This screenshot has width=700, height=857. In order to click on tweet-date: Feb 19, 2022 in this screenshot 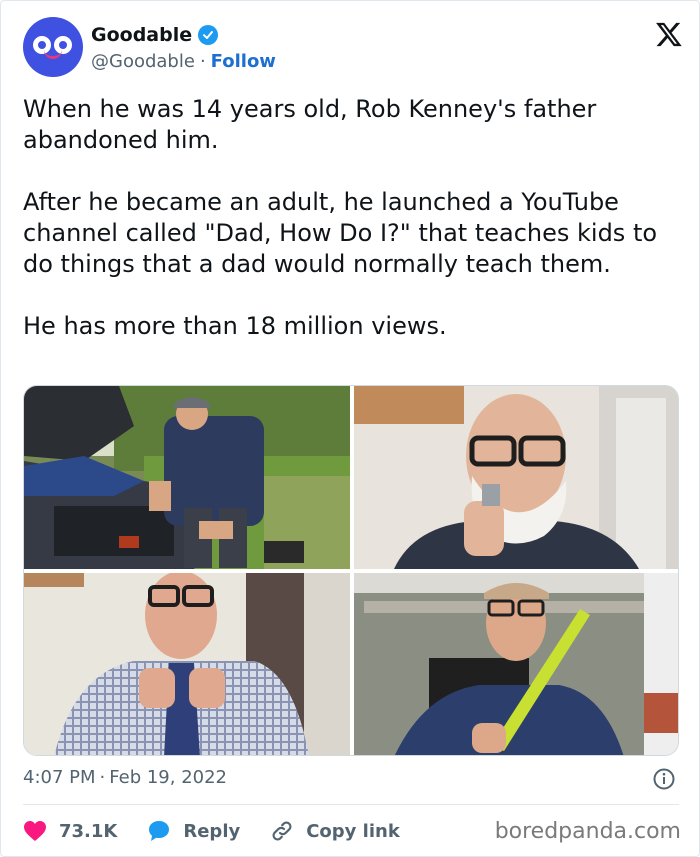, I will do `click(168, 777)`.